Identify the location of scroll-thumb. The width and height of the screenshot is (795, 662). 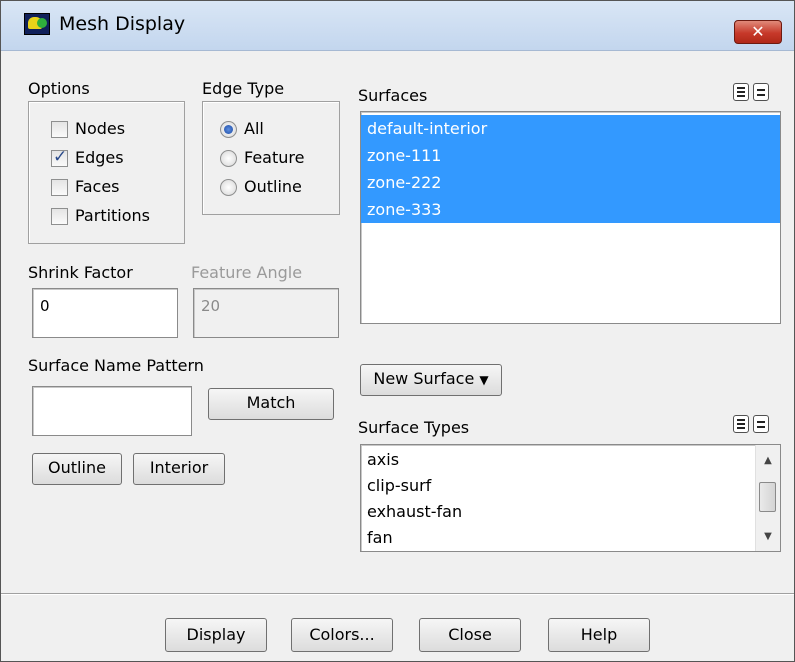
(767, 497).